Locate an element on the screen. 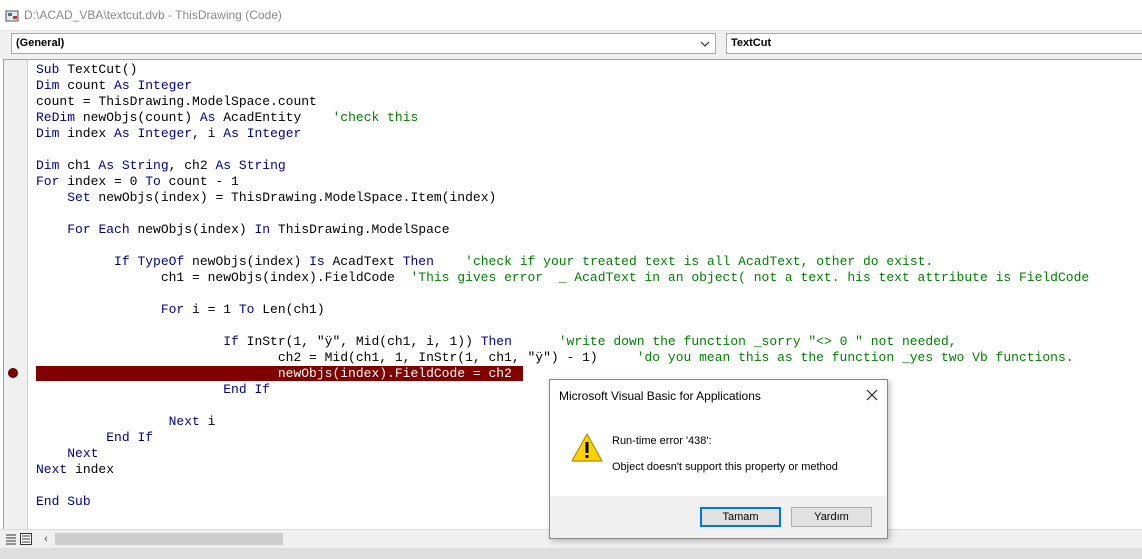 The image size is (1142, 559). margin-indicator-bar is located at coordinates (16, 295).